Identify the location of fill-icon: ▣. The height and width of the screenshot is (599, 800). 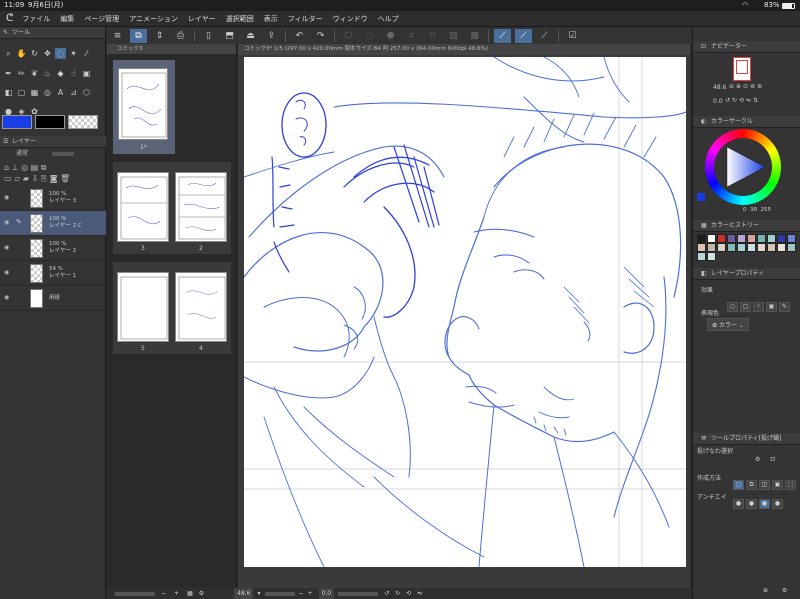
(86, 73).